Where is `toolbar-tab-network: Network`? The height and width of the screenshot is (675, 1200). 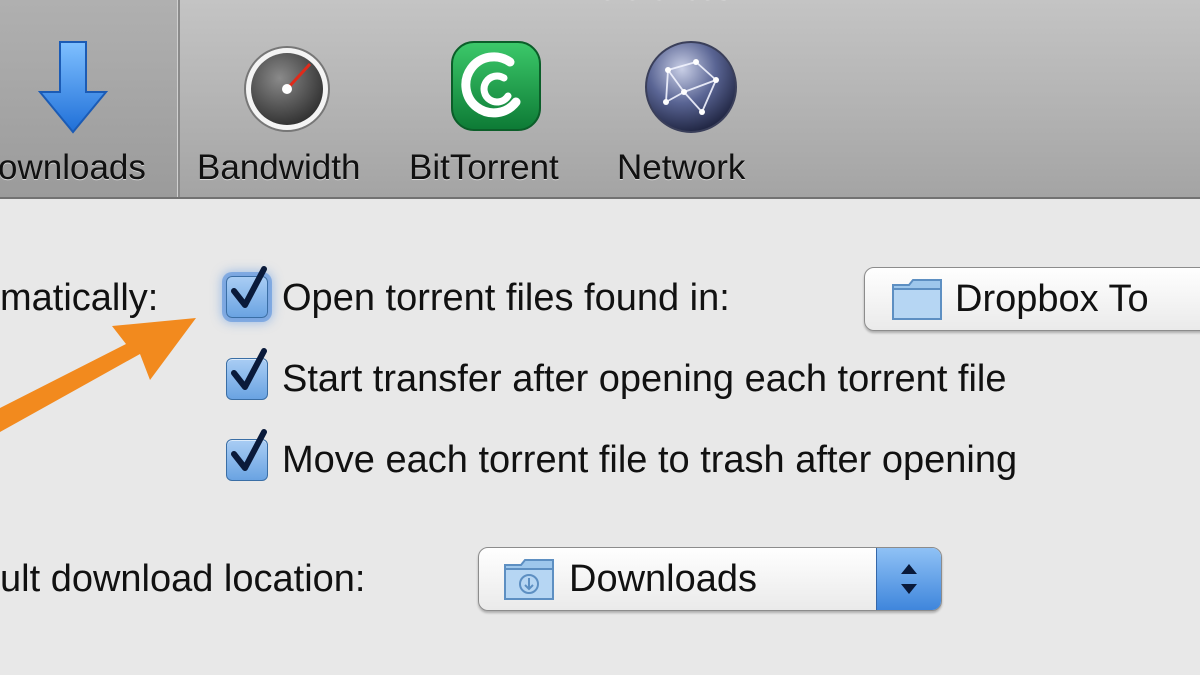
toolbar-tab-network: Network is located at coordinates (691, 98).